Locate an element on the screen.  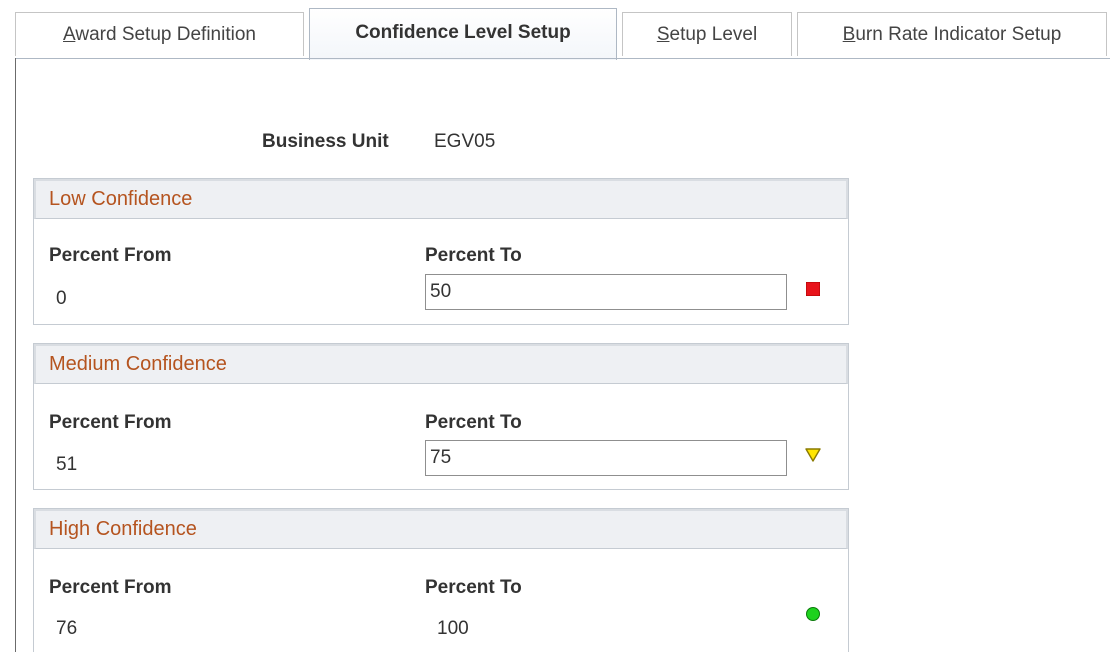
content-left-border is located at coordinates (15, 355).